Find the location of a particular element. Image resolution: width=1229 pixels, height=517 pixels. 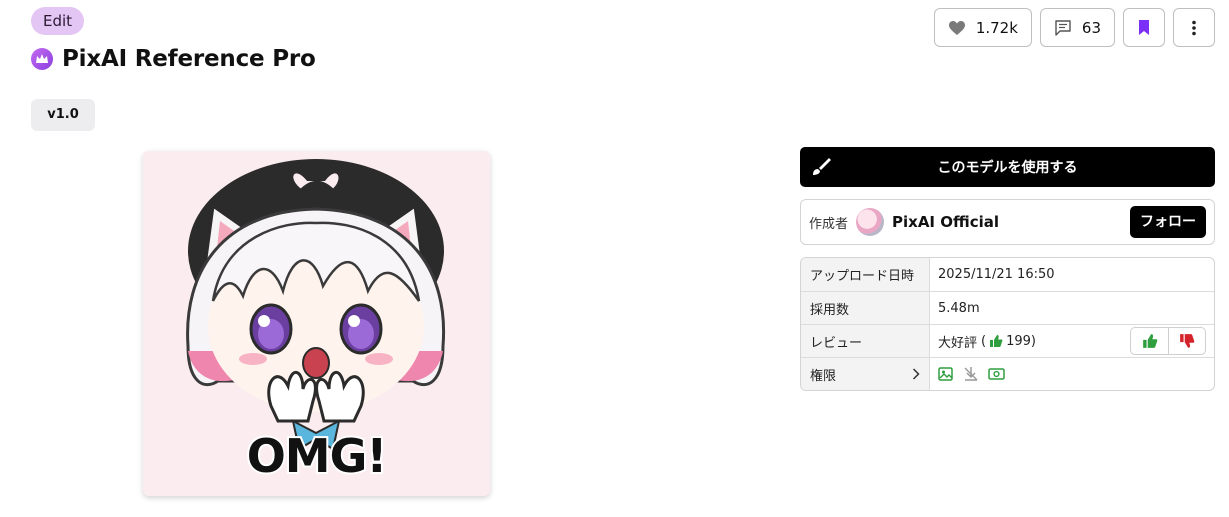

crown-icon is located at coordinates (42, 59).